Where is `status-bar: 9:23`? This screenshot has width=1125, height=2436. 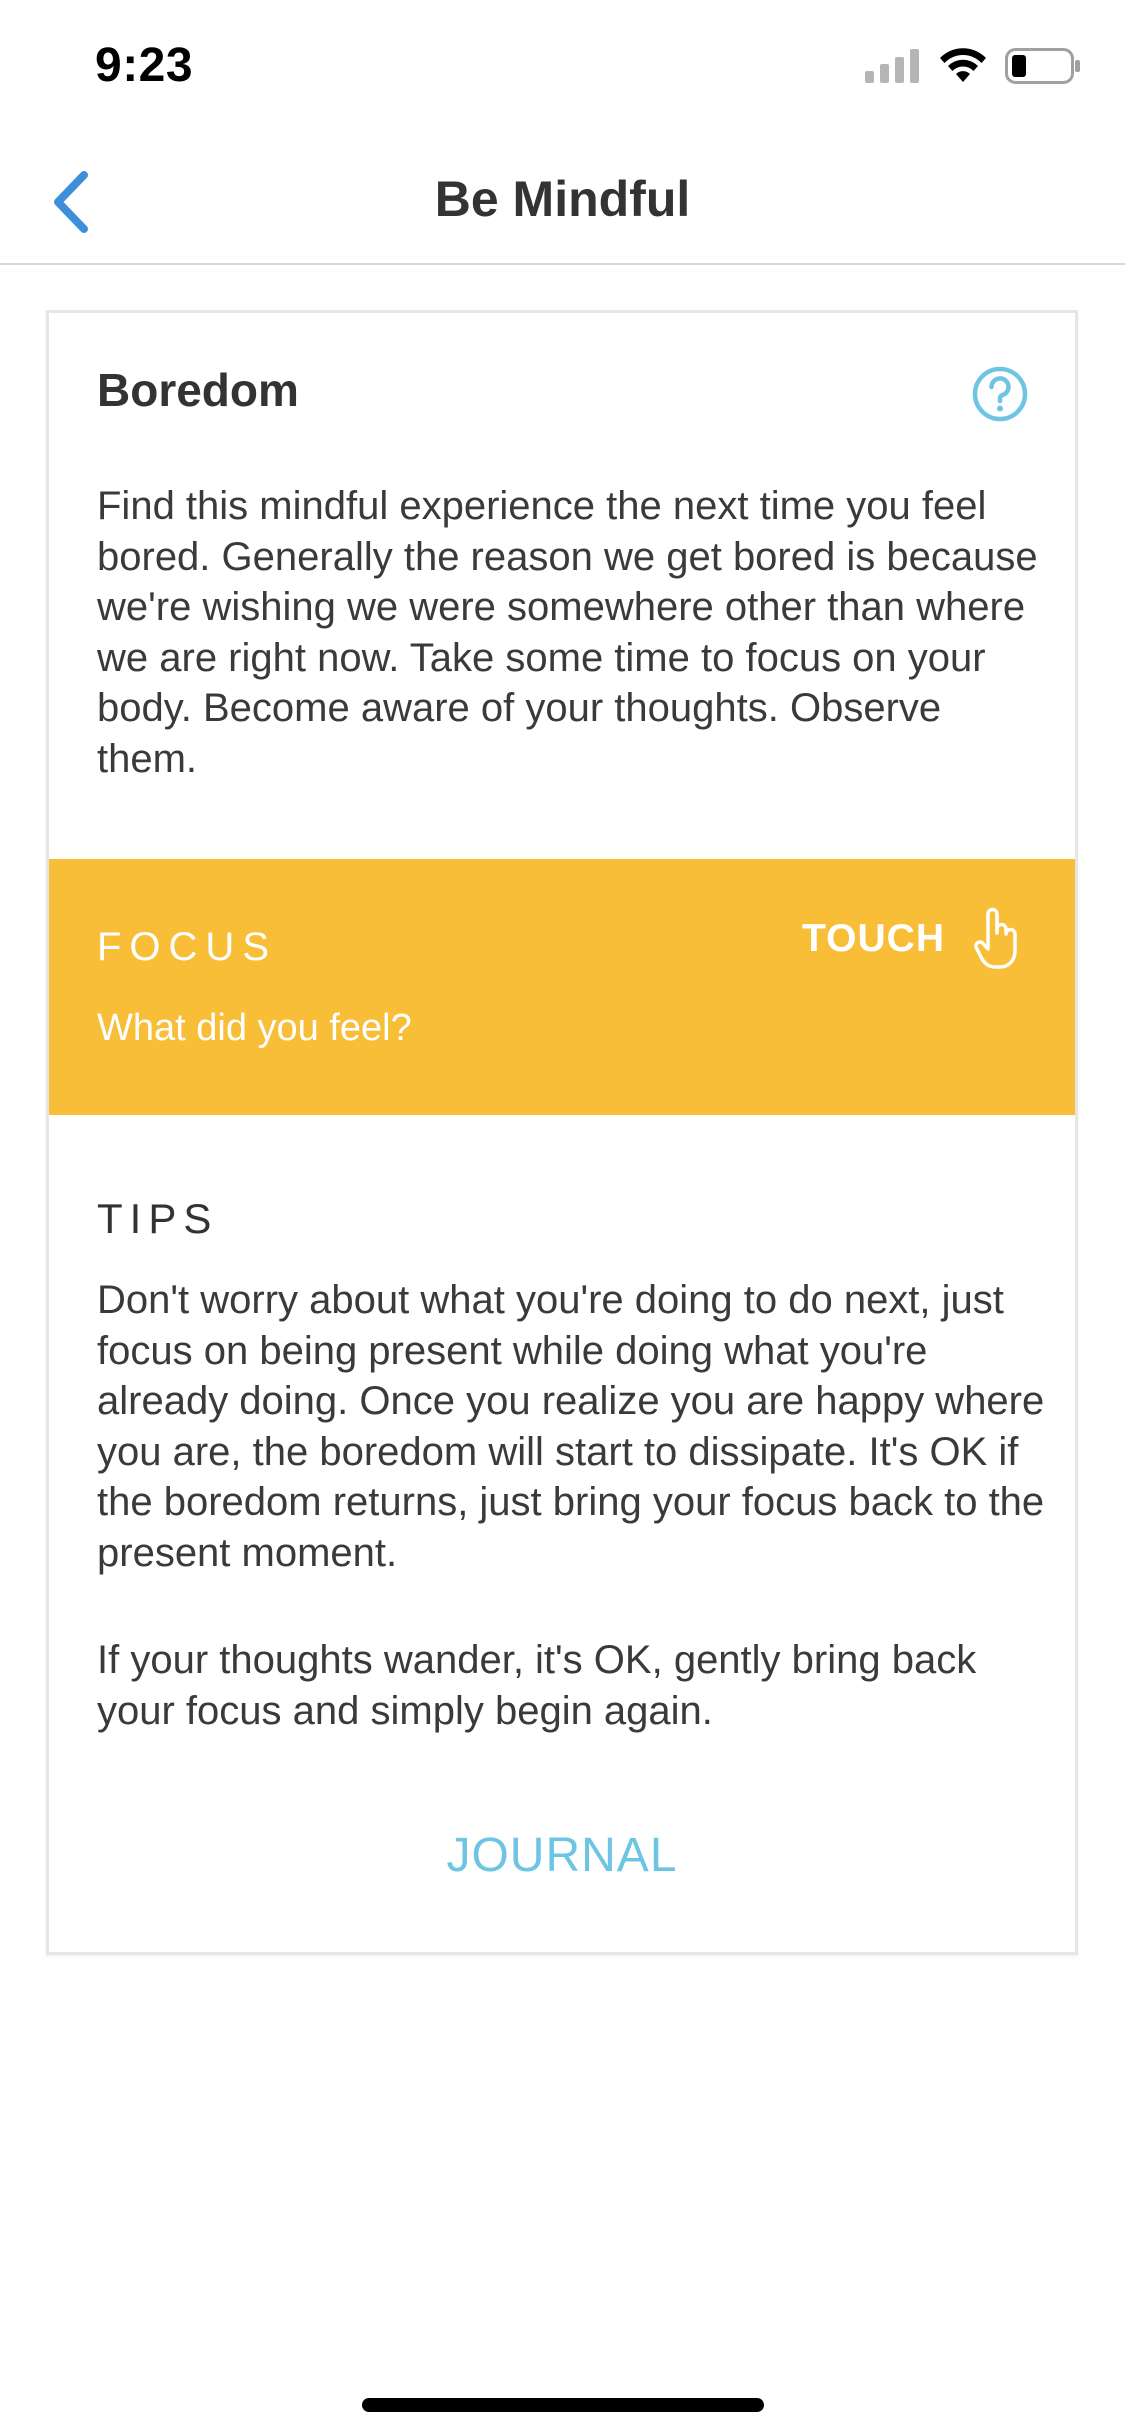 status-bar: 9:23 is located at coordinates (562, 70).